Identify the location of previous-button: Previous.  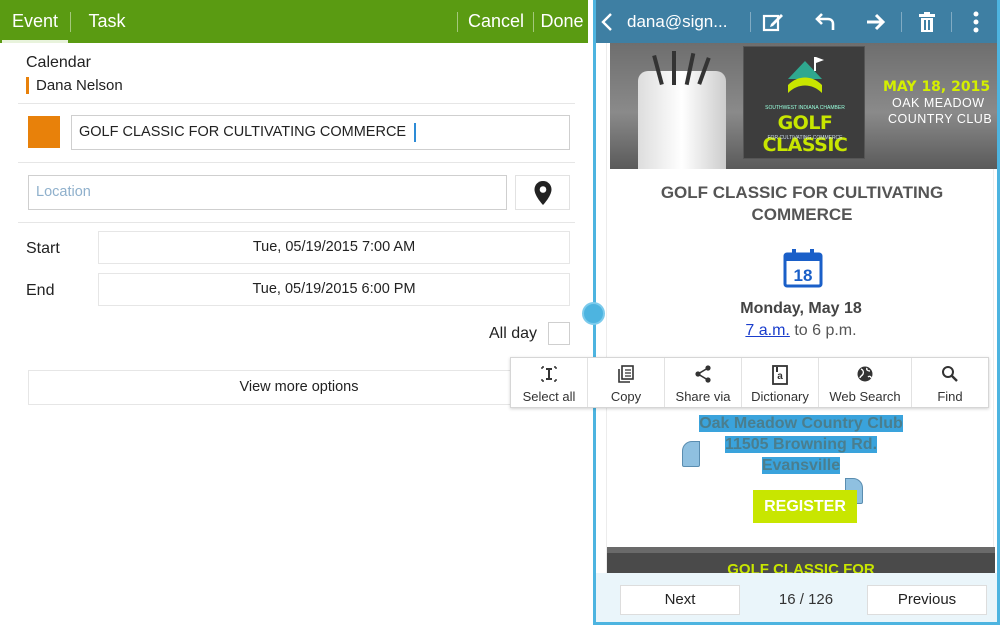
(927, 600).